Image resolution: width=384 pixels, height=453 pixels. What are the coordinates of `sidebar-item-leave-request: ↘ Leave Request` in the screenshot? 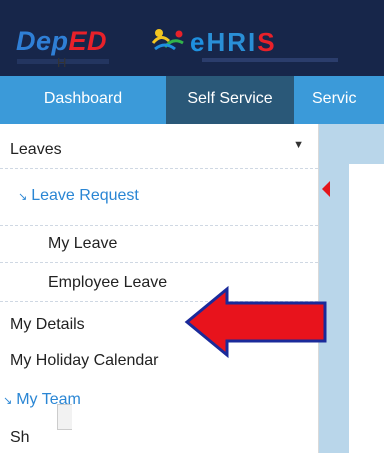 It's located at (159, 196).